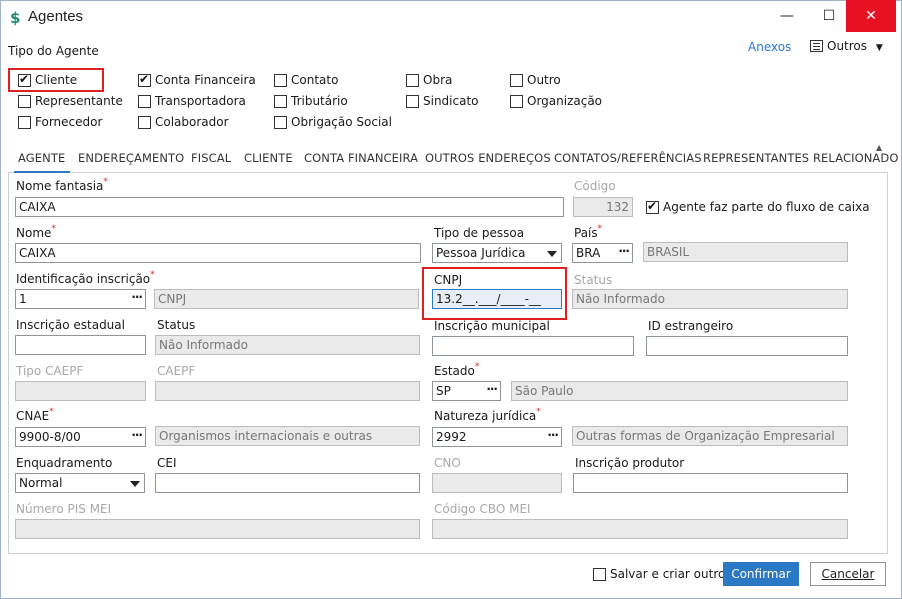 The height and width of the screenshot is (599, 902). What do you see at coordinates (679, 391) in the screenshot?
I see `estado-name-field: São Paulo` at bounding box center [679, 391].